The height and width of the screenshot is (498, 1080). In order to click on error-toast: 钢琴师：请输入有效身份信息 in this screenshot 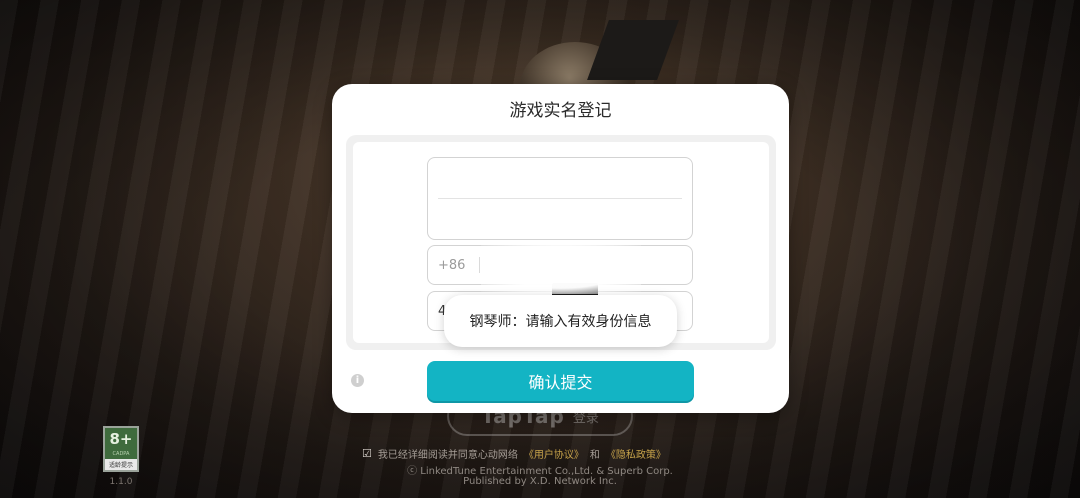, I will do `click(560, 321)`.